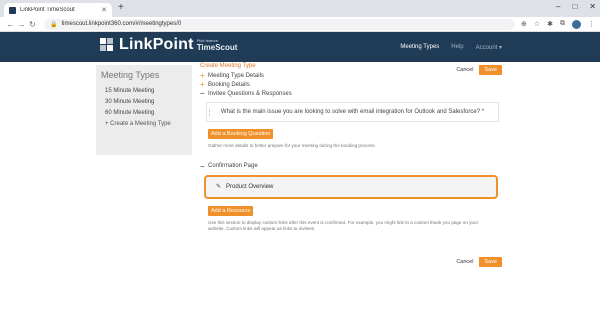 The width and height of the screenshot is (600, 336). I want to click on toolbar-icons: ⊕ ☆ ✱ ⧉ ⋮, so click(558, 24).